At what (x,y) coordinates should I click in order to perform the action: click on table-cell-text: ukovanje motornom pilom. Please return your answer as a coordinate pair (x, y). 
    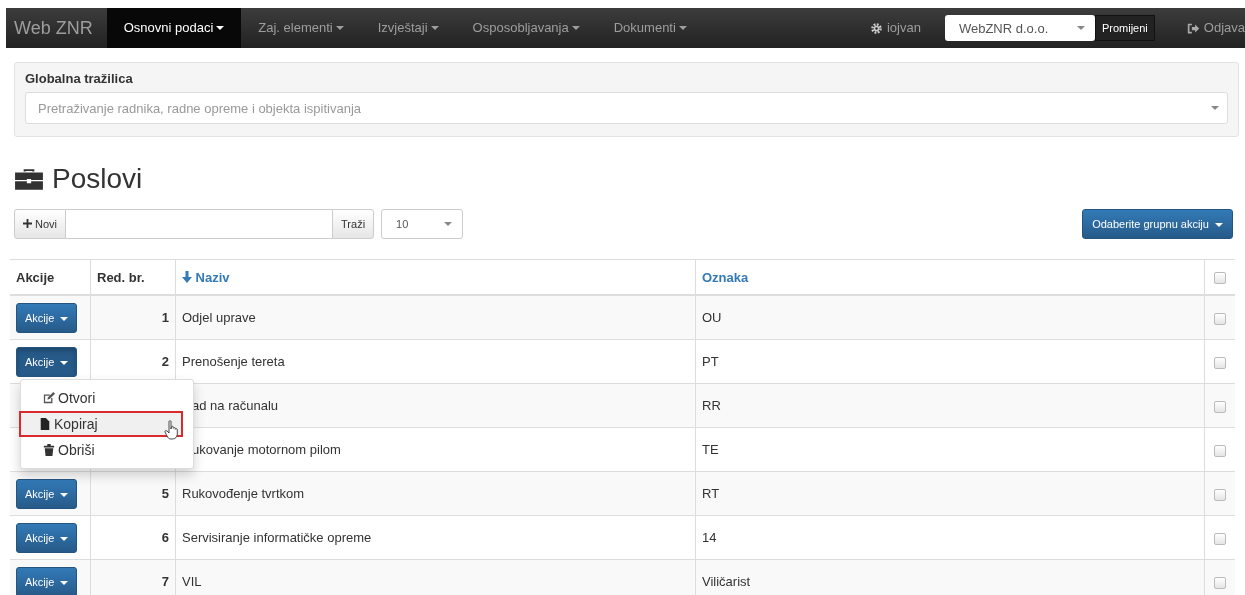
    Looking at the image, I should click on (266, 449).